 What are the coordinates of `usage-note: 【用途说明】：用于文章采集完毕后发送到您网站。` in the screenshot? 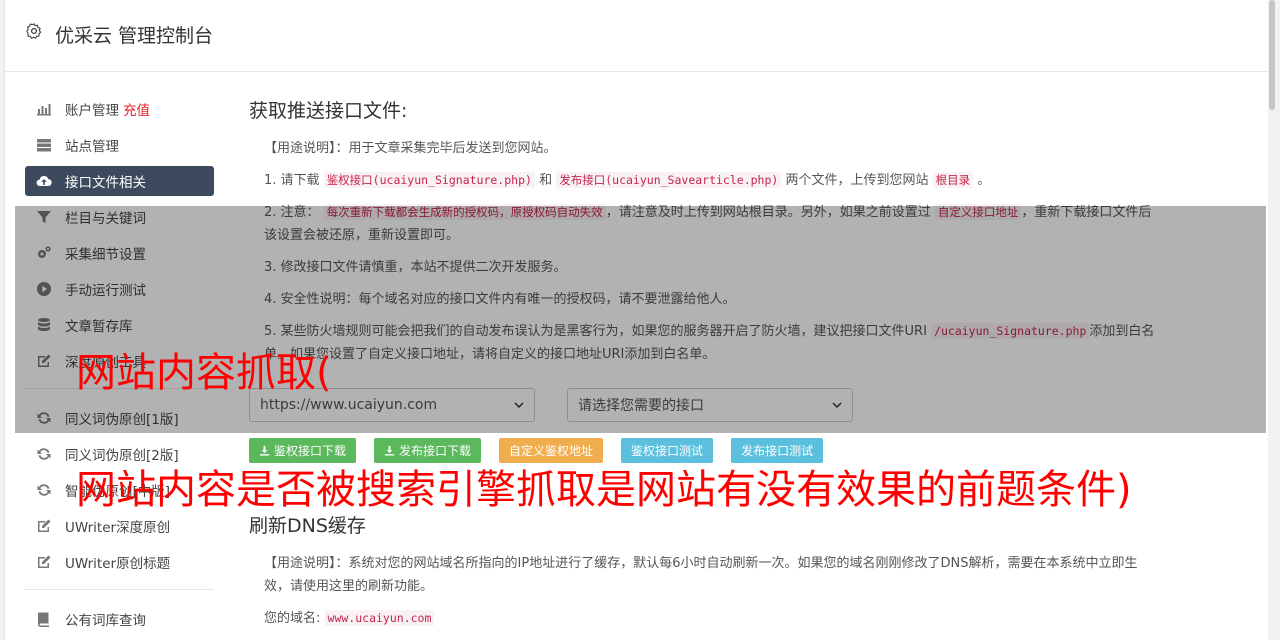 It's located at (711, 148).